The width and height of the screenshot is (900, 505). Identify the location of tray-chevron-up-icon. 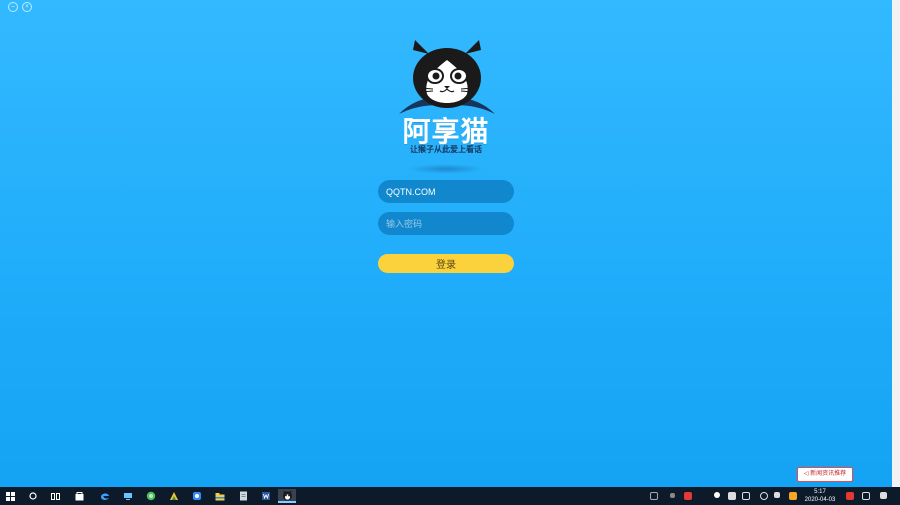
(672, 495).